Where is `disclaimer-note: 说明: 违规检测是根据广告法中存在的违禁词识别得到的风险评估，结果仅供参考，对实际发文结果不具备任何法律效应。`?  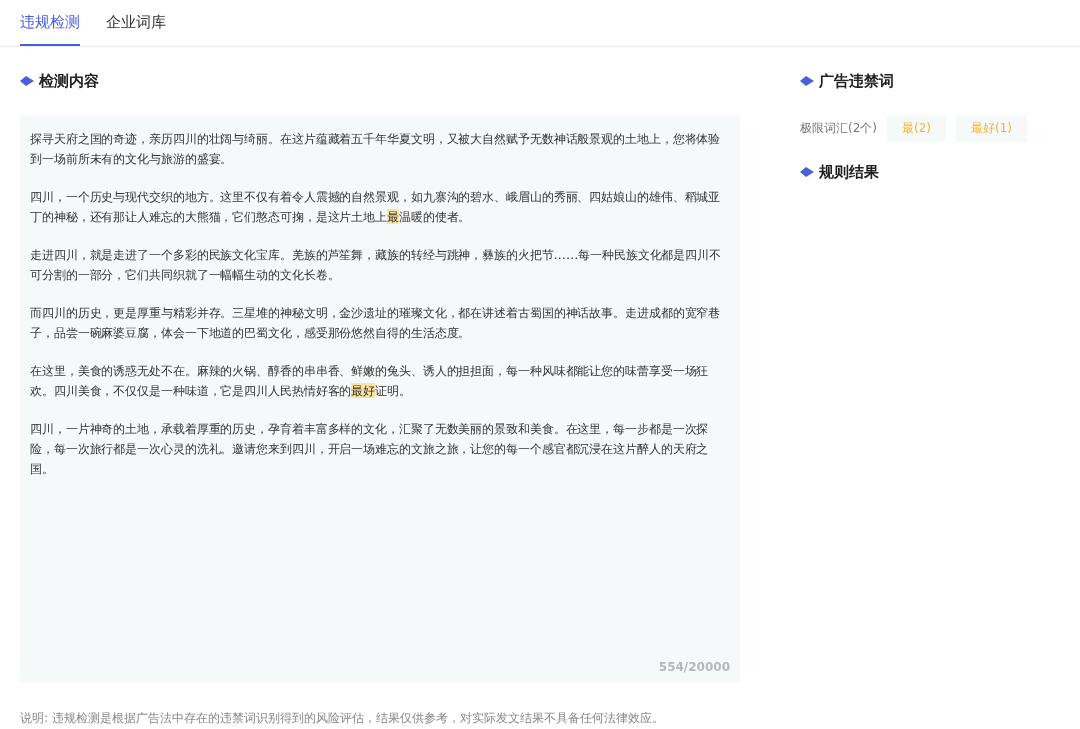
disclaimer-note: 说明: 违规检测是根据广告法中存在的违禁词识别得到的风险评估，结果仅供参考，对实际发文结果不具备任何法律效应。 is located at coordinates (342, 718).